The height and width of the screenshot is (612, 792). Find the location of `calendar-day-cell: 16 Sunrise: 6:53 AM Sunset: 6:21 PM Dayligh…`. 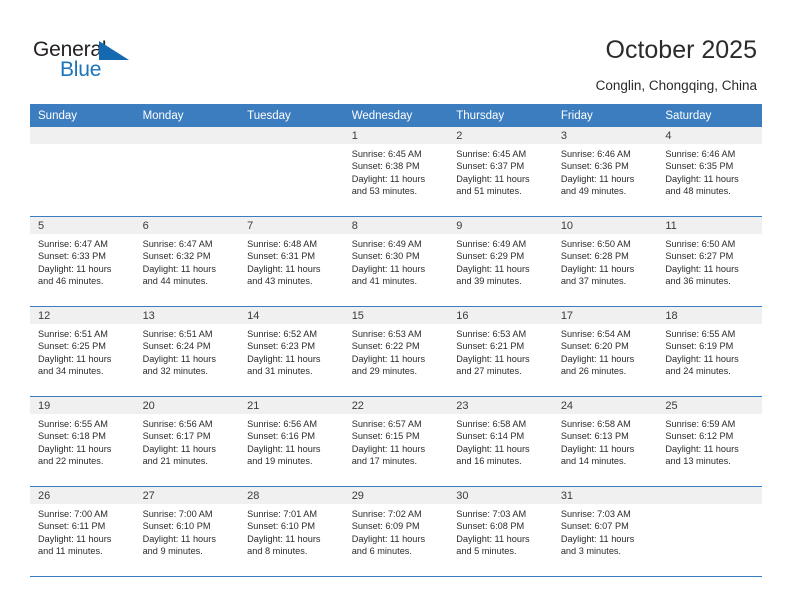

calendar-day-cell: 16 Sunrise: 6:53 AM Sunset: 6:21 PM Dayligh… is located at coordinates (500, 351).